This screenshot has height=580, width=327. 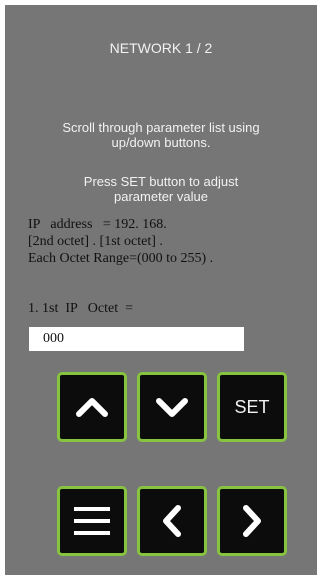 What do you see at coordinates (161, 142) in the screenshot?
I see `scroll-instructions-line2: up/down buttons.` at bounding box center [161, 142].